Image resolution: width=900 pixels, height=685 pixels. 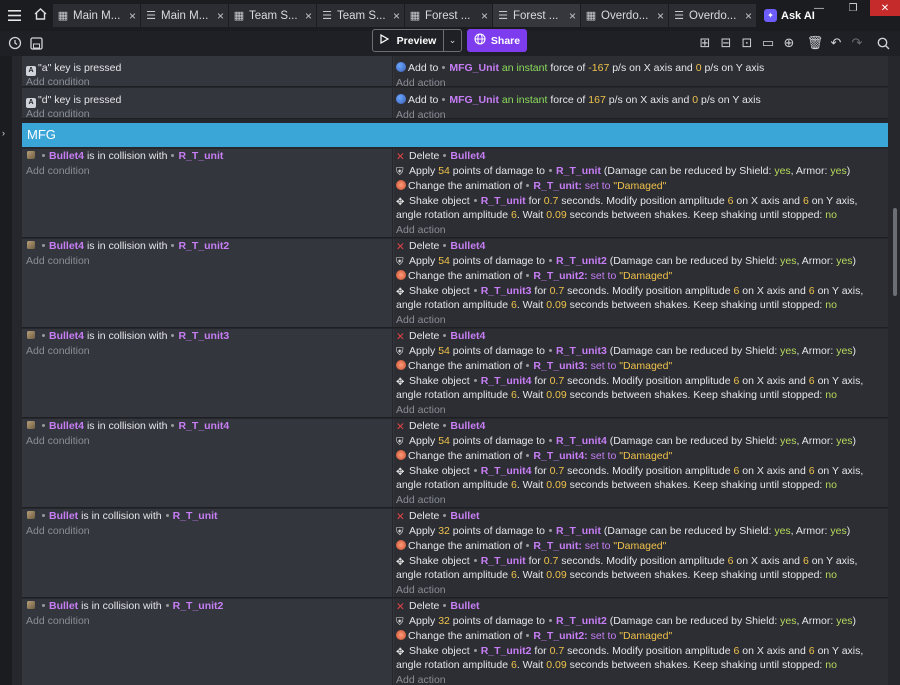 I want to click on collision-condition: Bullet4 is in collision with R_T_unit3, so click(x=127, y=336).